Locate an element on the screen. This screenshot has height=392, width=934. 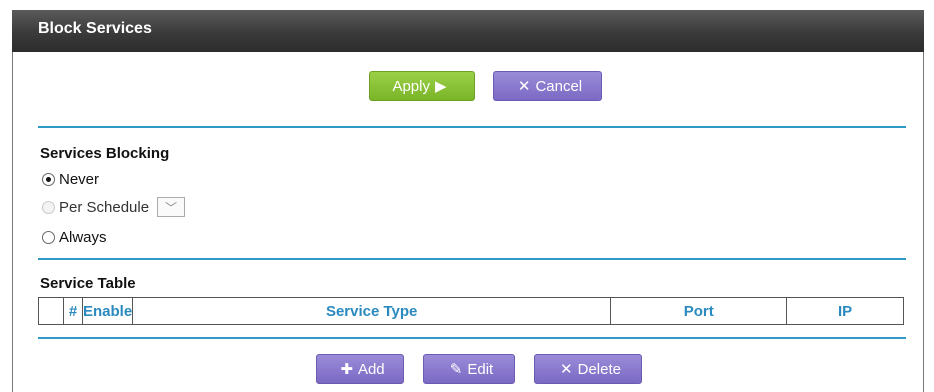
add-button-label: Add is located at coordinates (371, 369).